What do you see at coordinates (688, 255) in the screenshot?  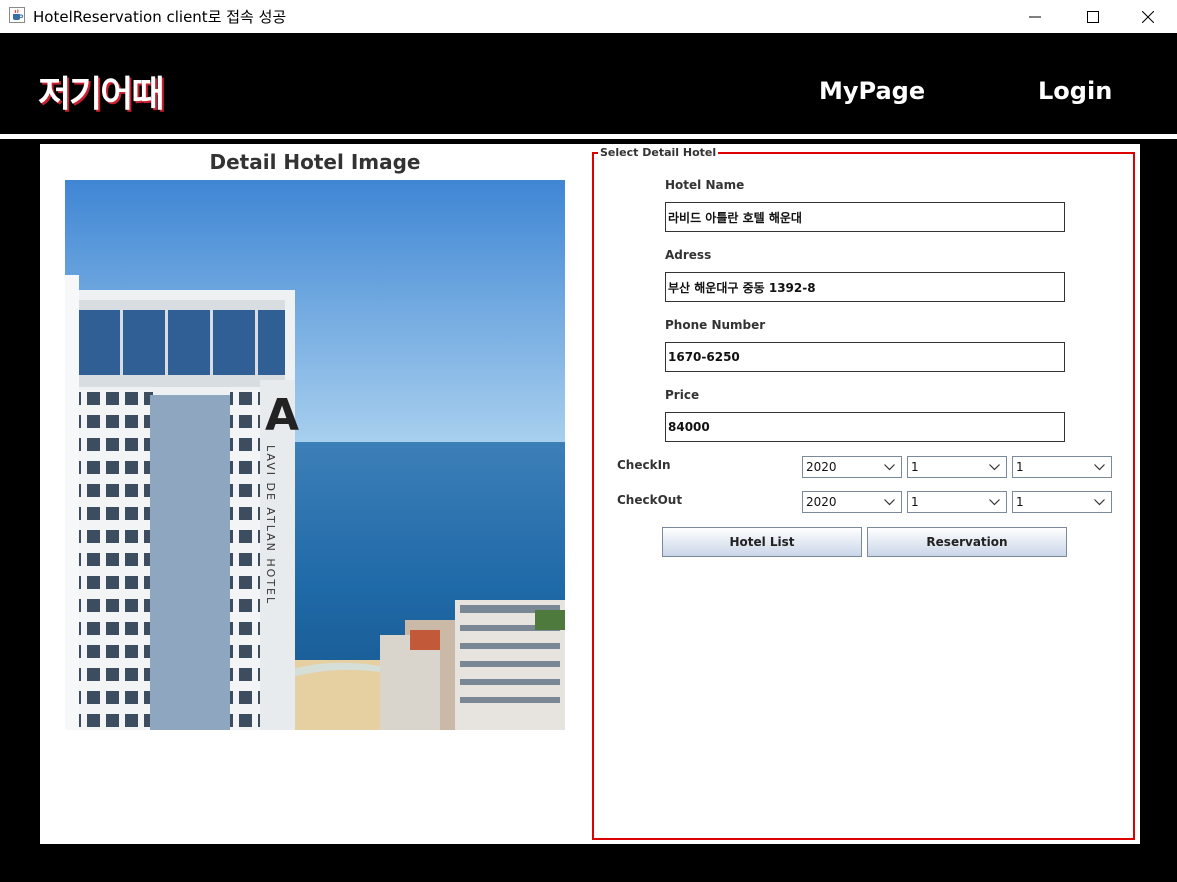 I see `address-label: Adress` at bounding box center [688, 255].